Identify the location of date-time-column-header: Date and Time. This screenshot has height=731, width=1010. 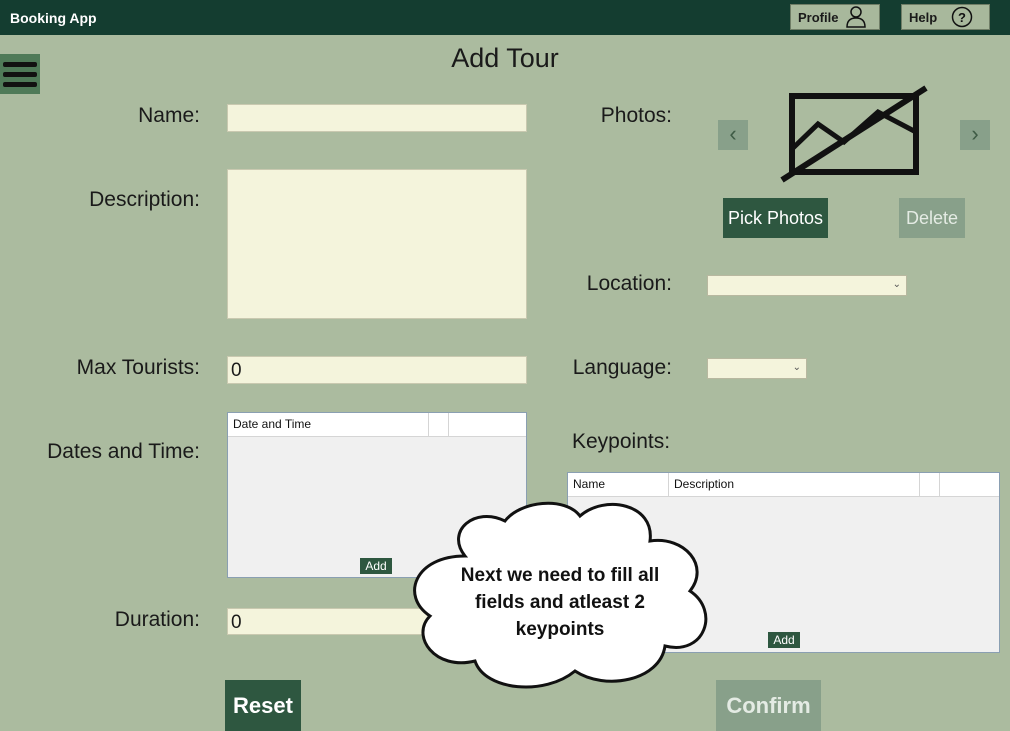
(328, 424).